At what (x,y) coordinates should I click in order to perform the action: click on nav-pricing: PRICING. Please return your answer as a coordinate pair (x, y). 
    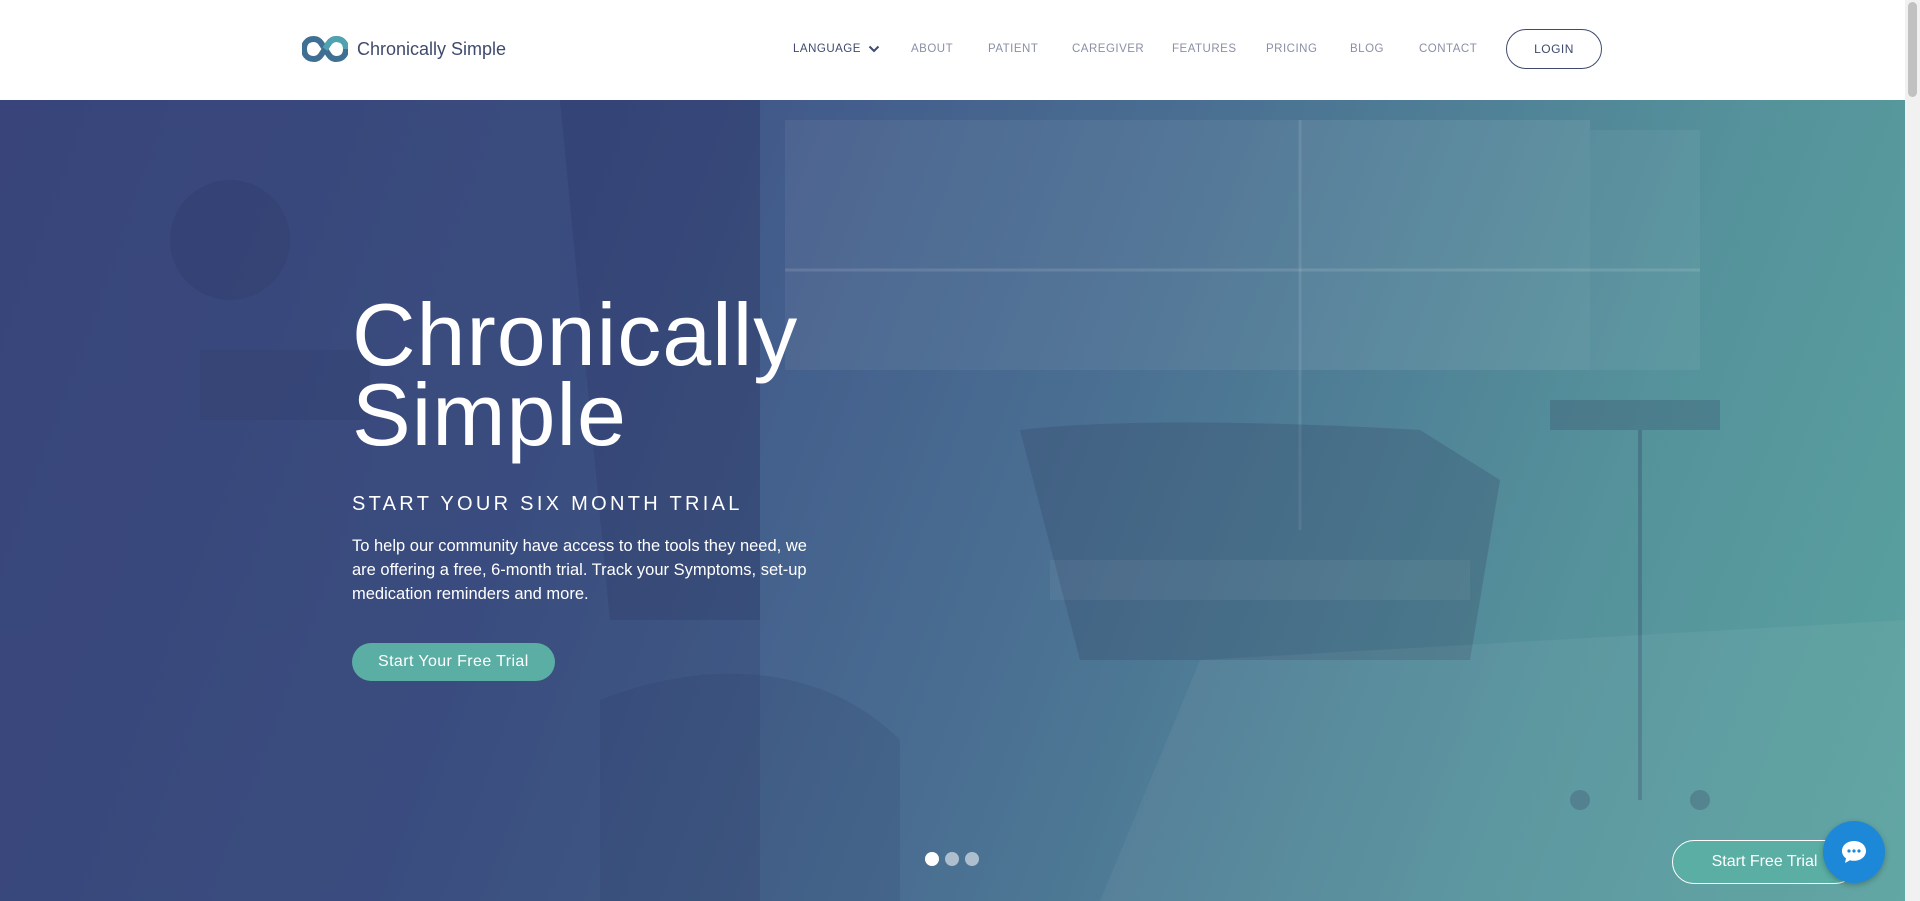
    Looking at the image, I should click on (1291, 49).